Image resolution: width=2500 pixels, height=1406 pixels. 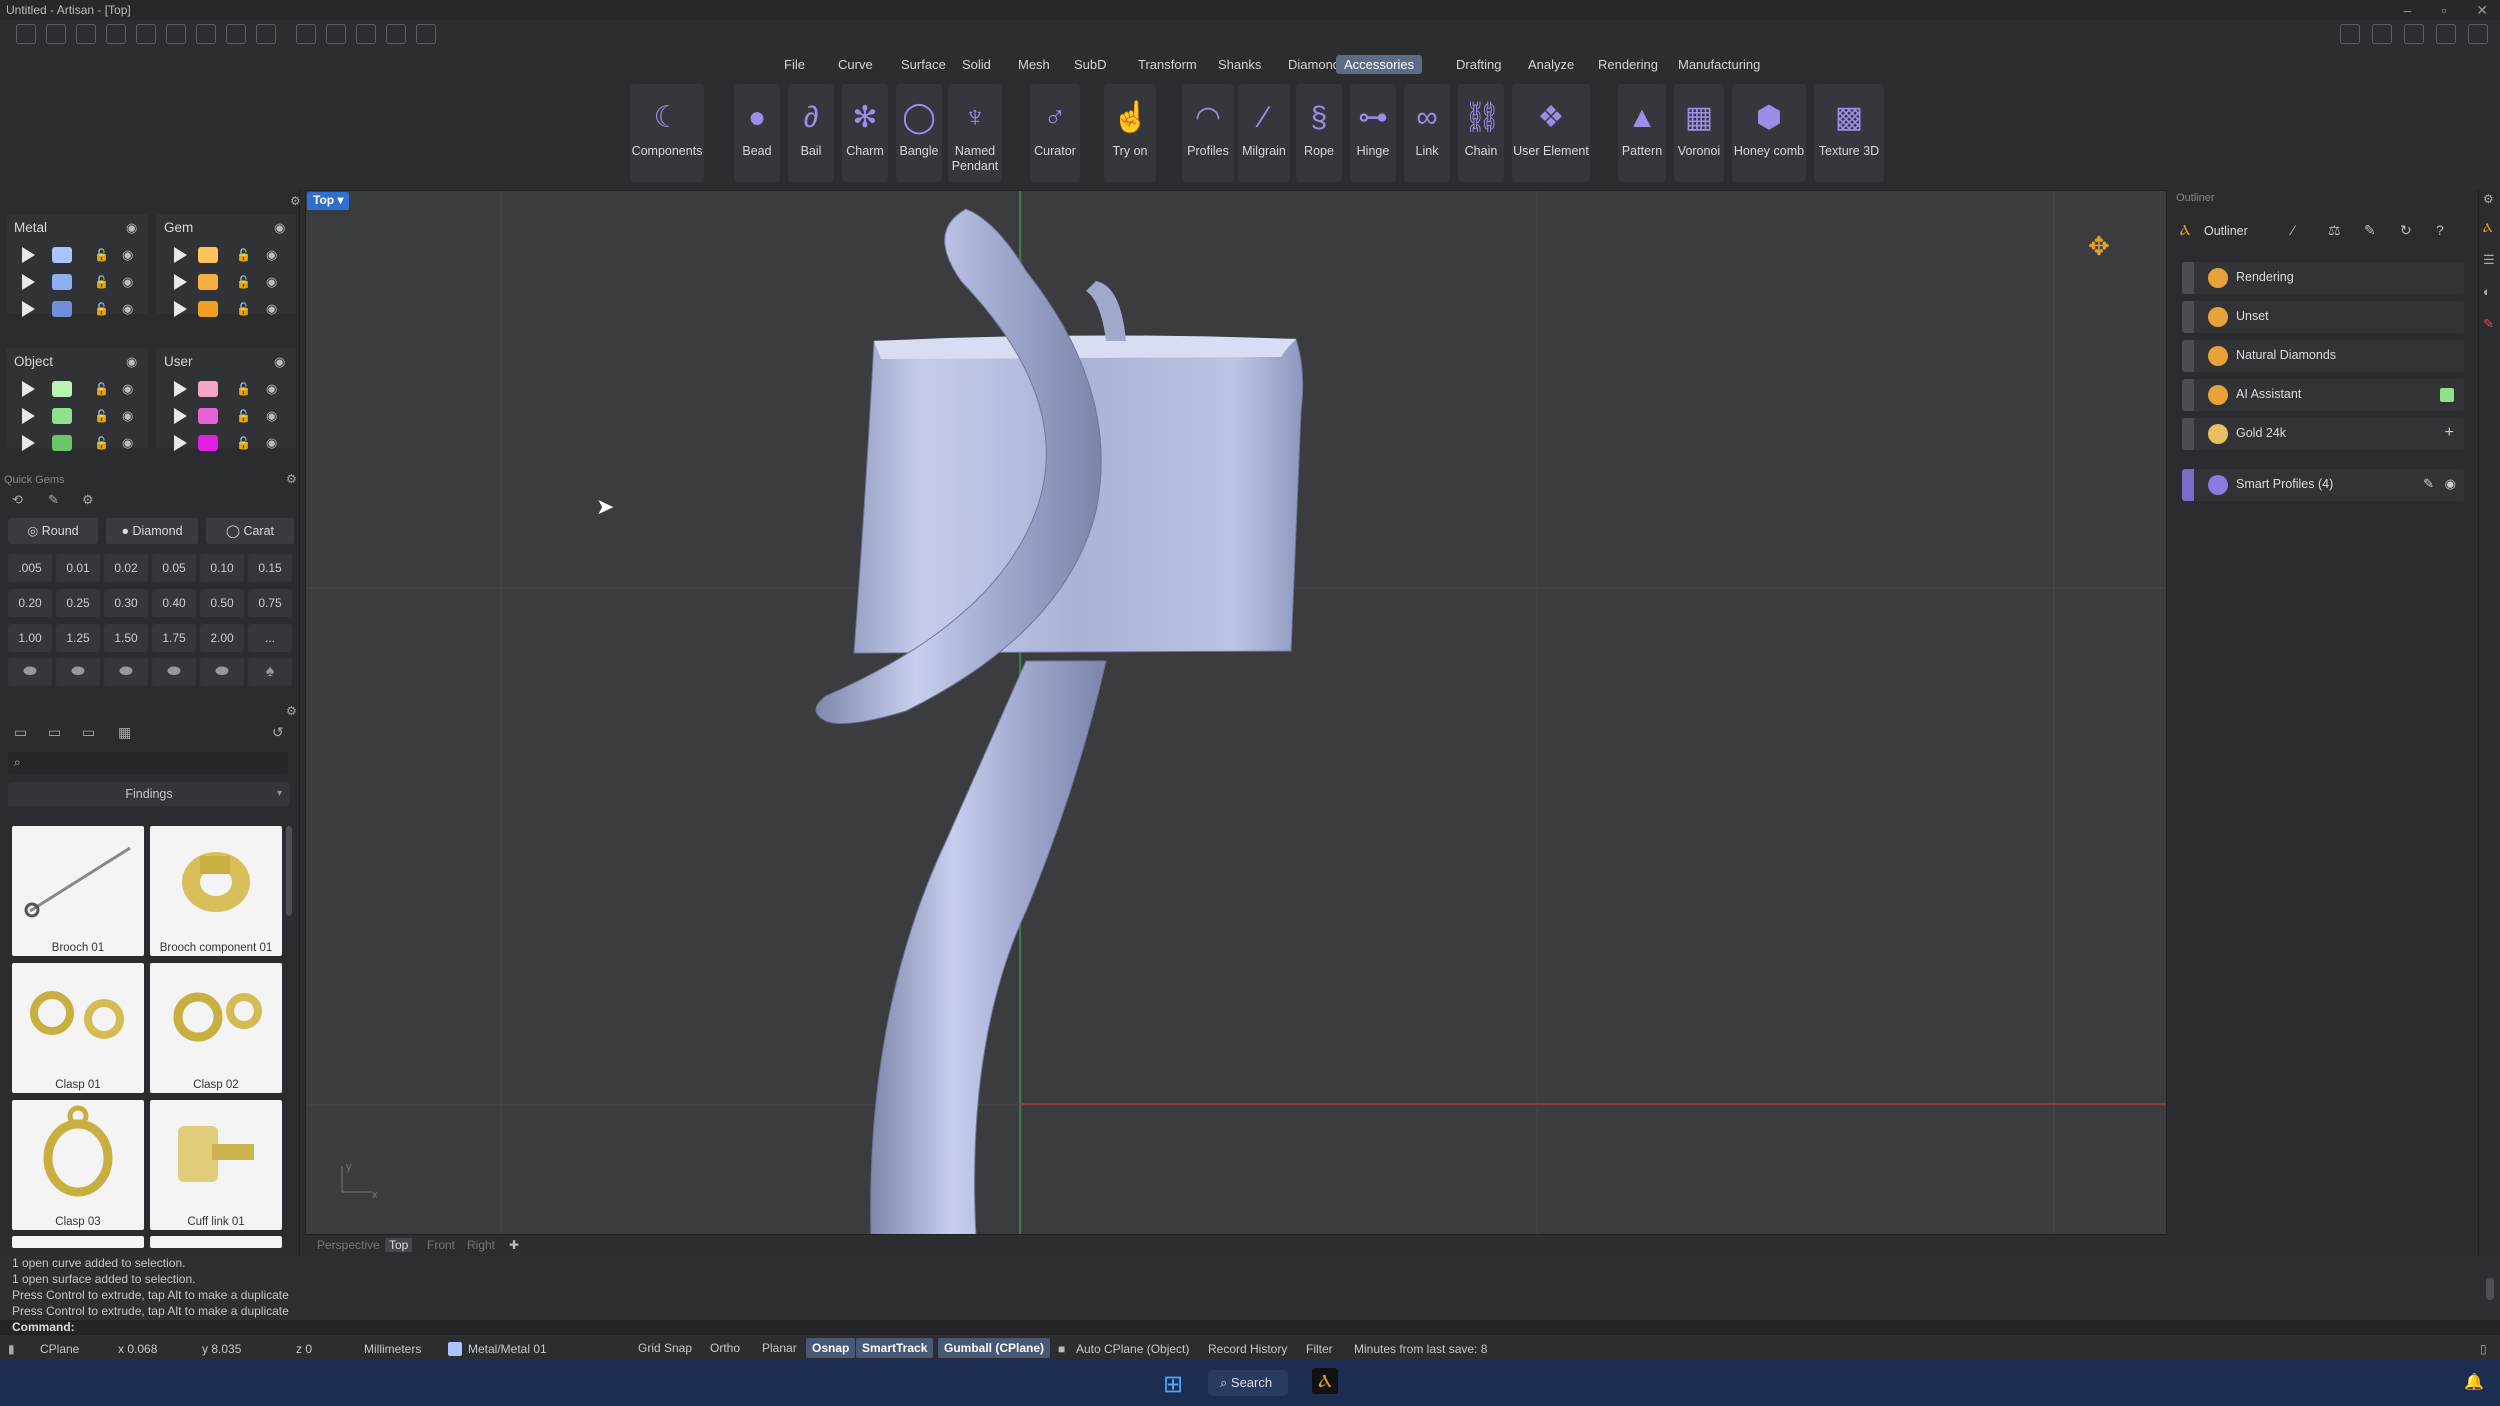 What do you see at coordinates (30, 568) in the screenshot?
I see `gem-size-button: .005` at bounding box center [30, 568].